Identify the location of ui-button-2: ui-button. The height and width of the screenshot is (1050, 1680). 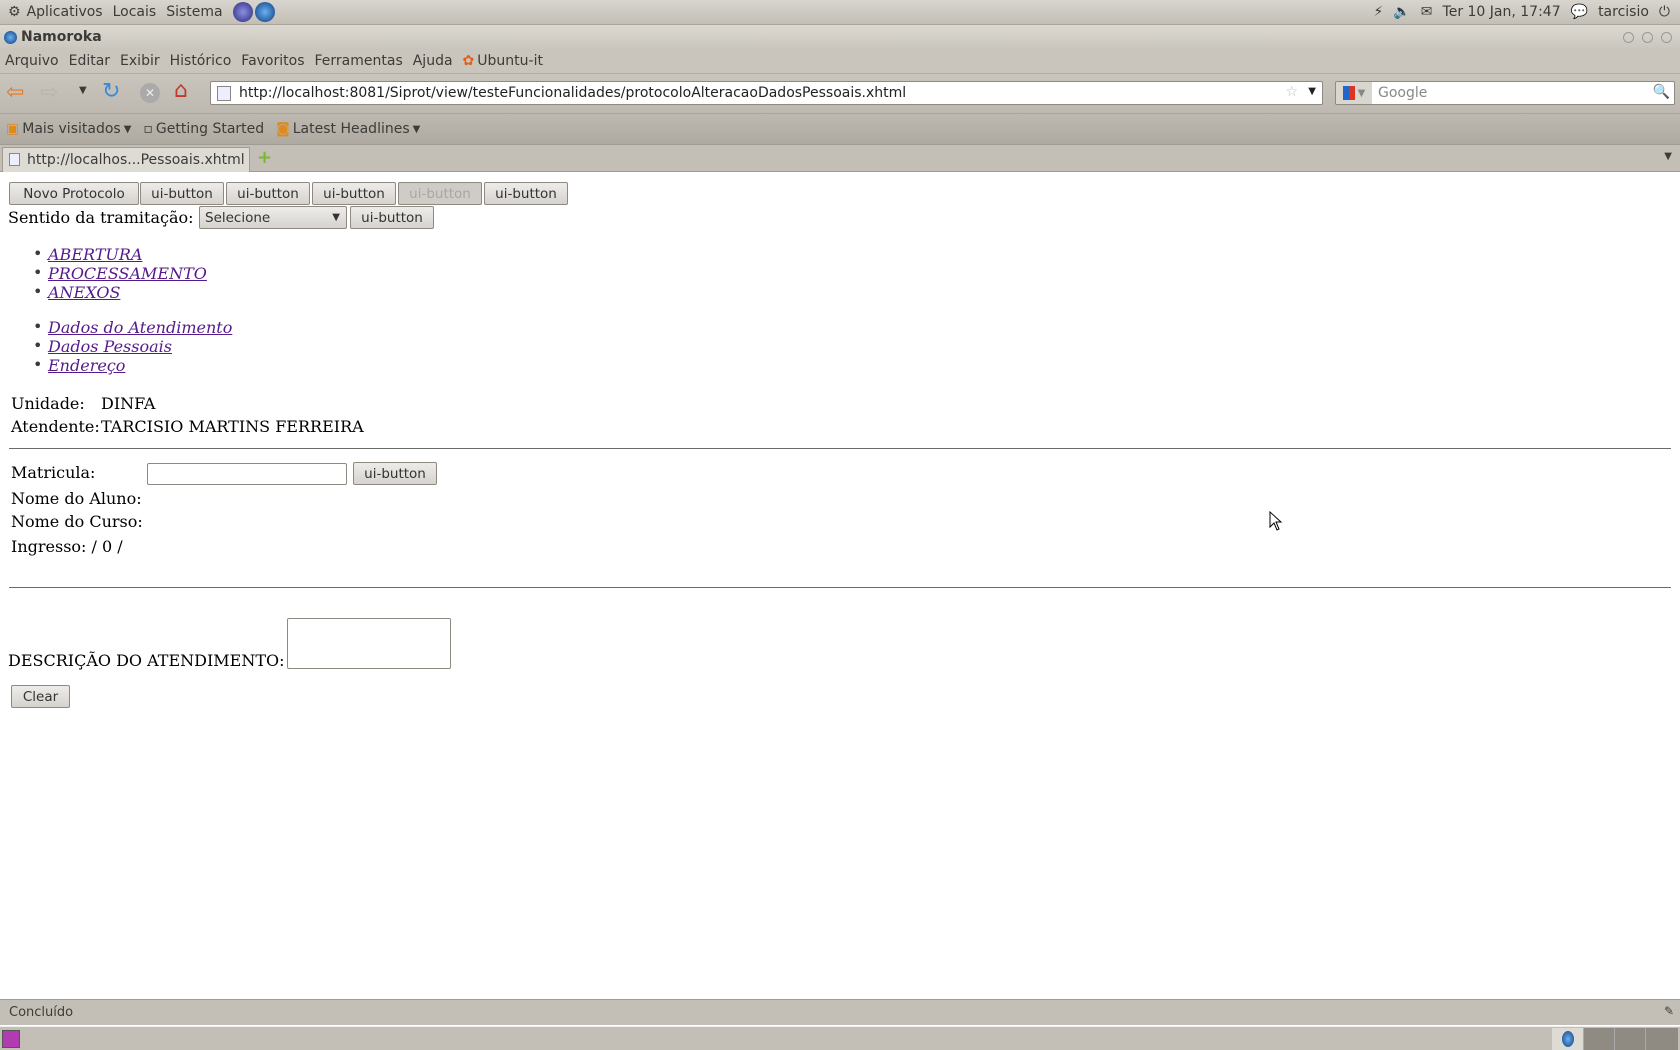
(268, 193).